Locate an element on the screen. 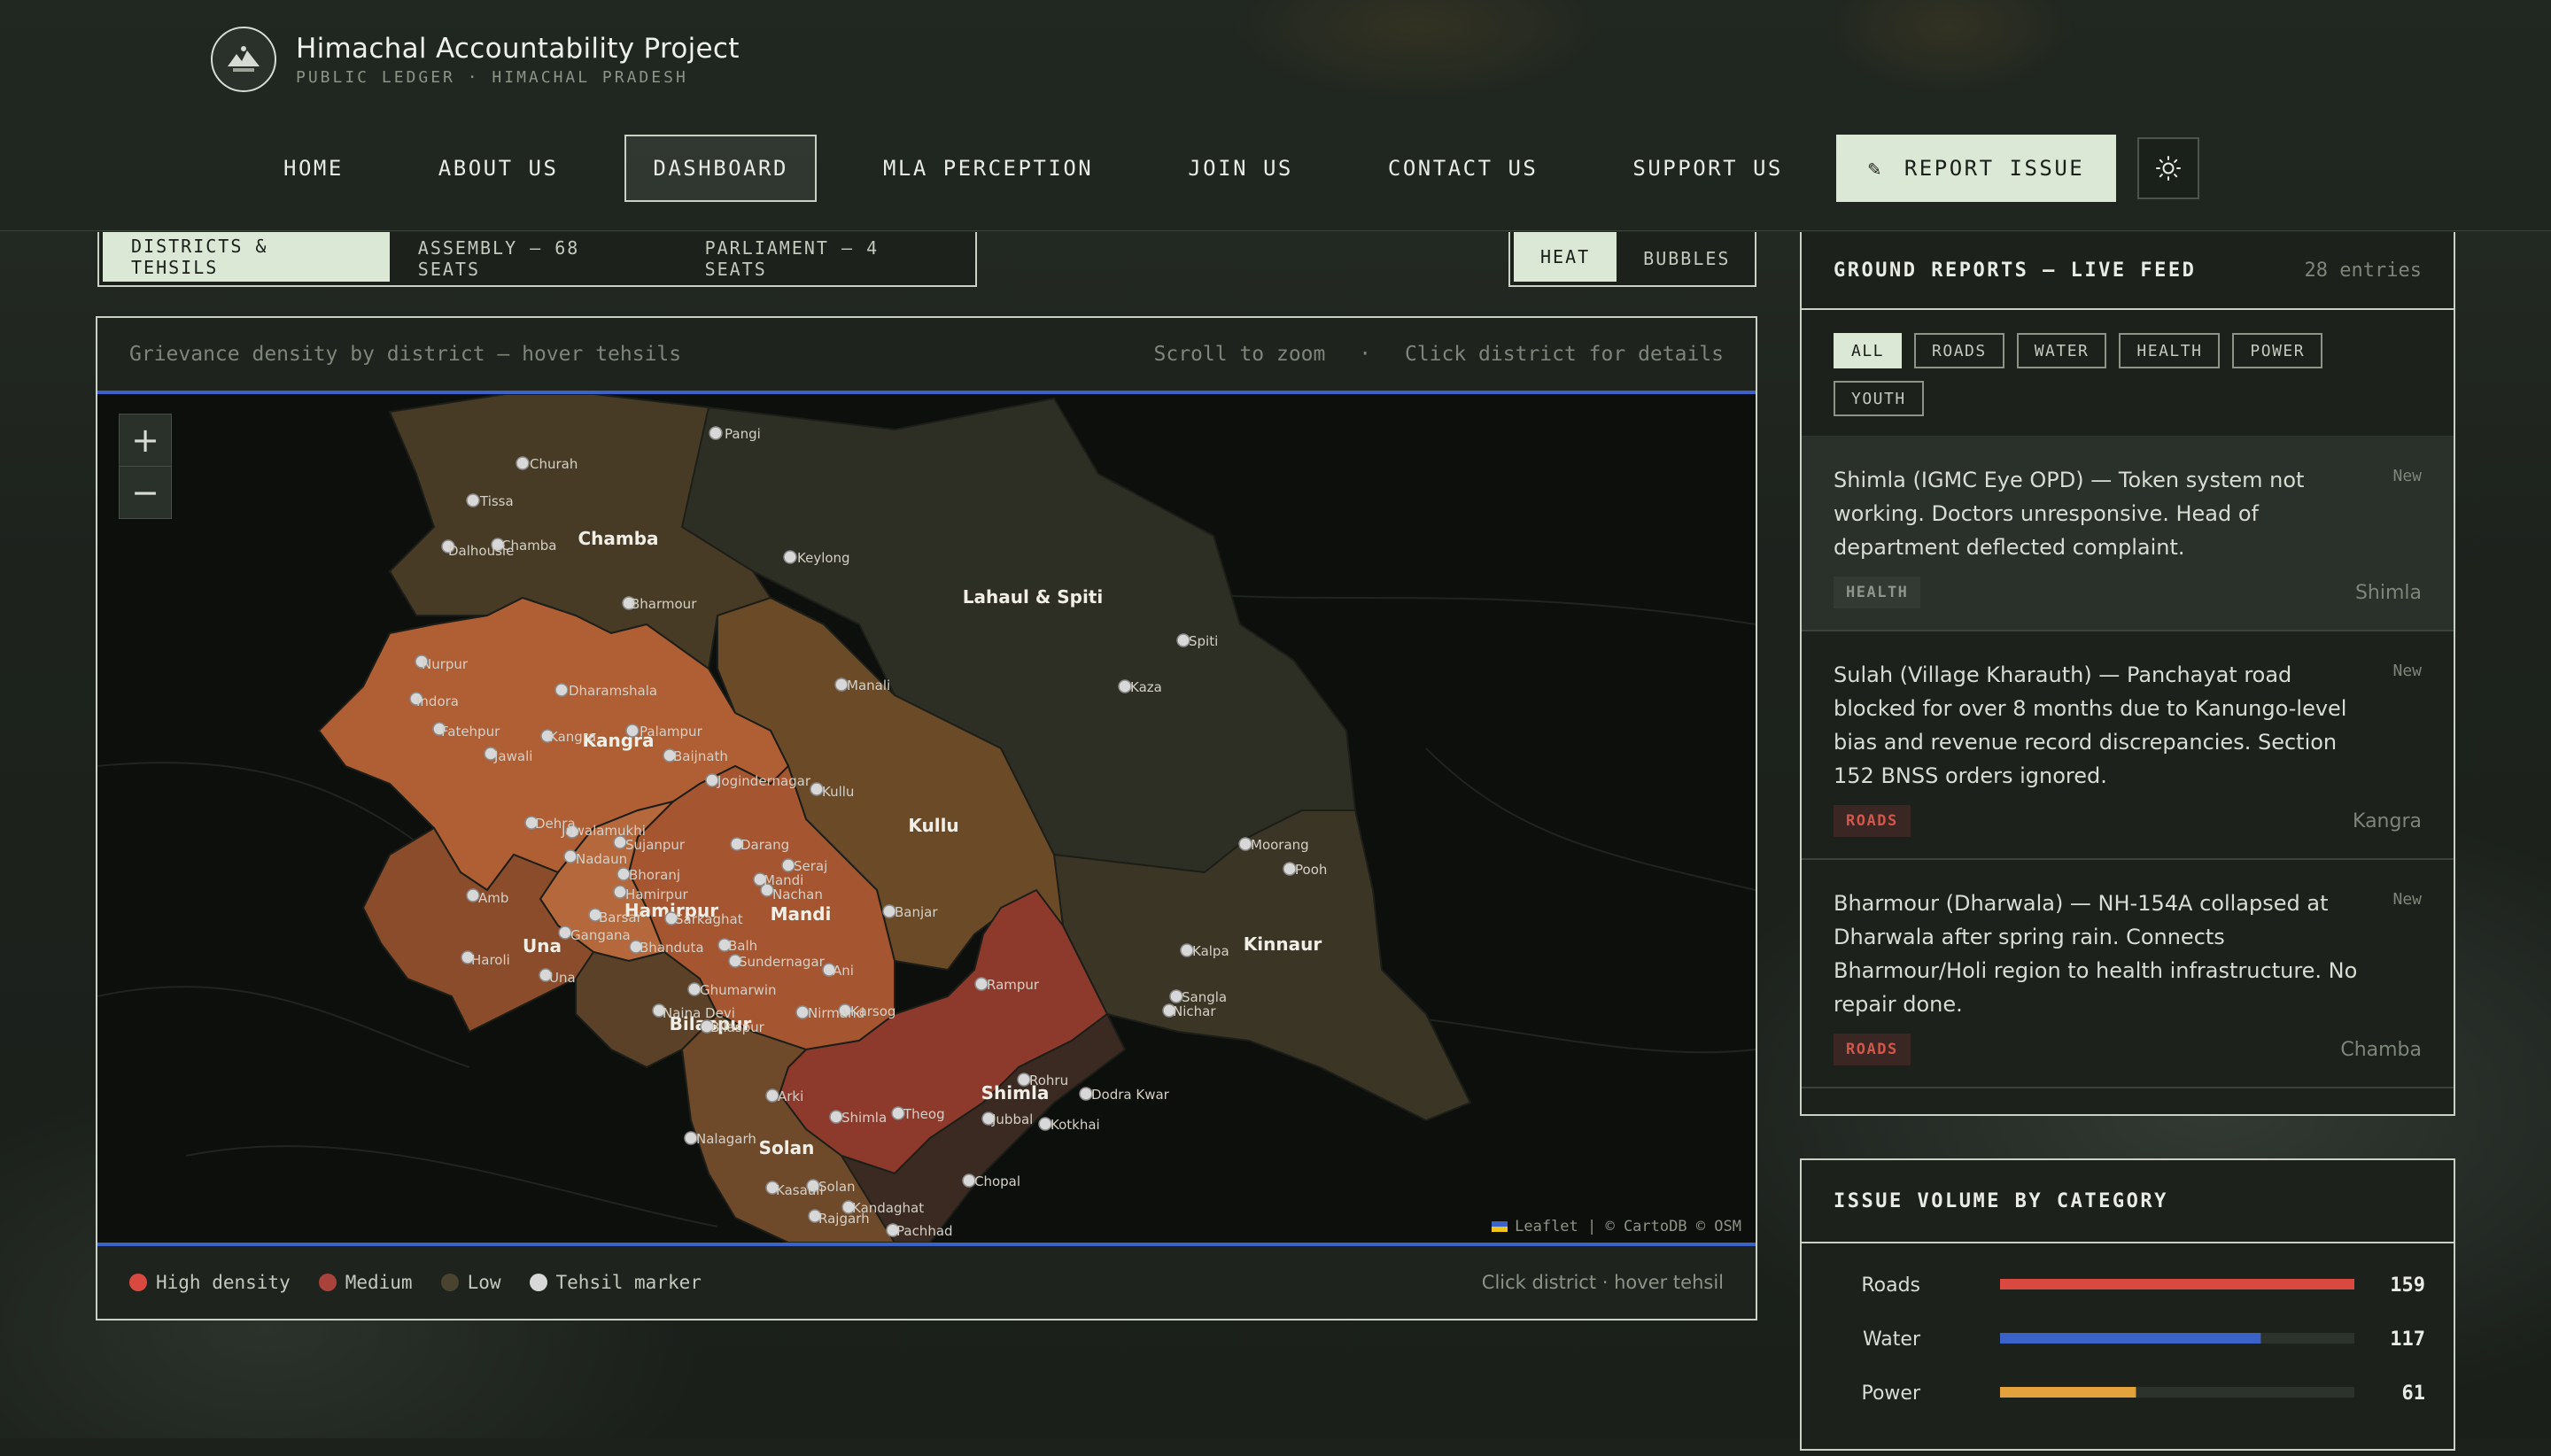 The height and width of the screenshot is (1456, 2551). brand-title: Himachal Accountability Project is located at coordinates (518, 48).